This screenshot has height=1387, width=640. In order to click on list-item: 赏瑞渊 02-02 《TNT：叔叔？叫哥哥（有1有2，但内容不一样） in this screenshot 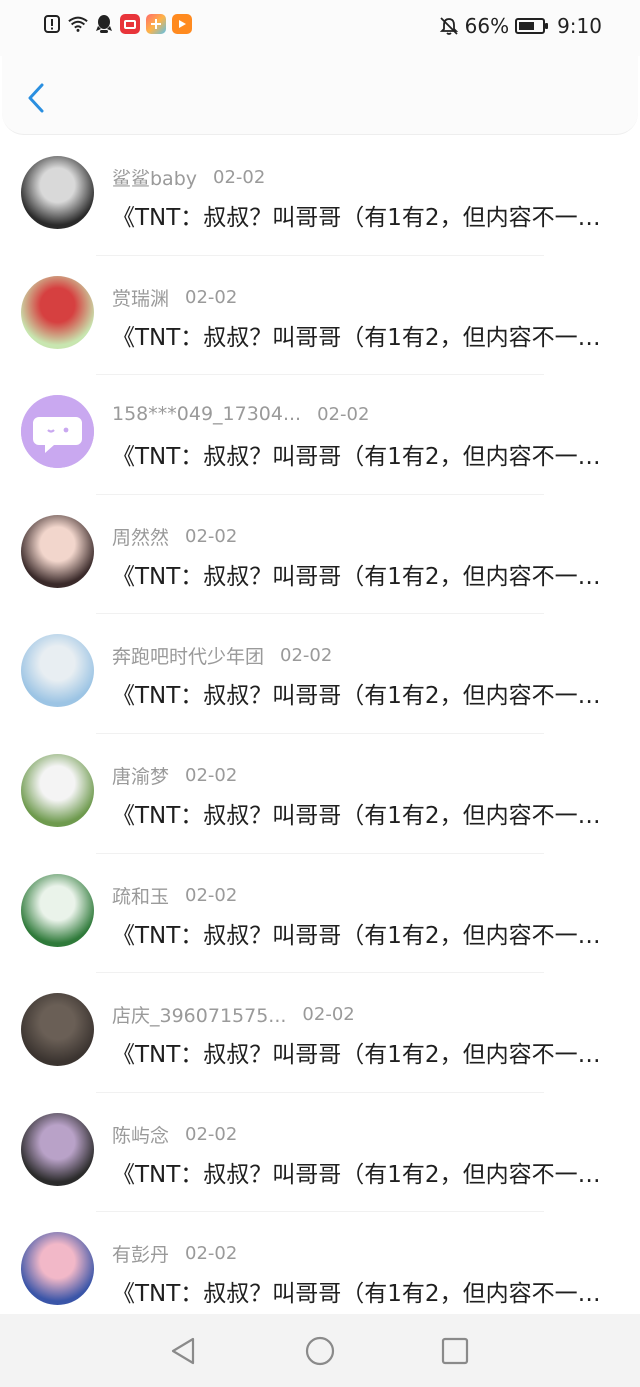, I will do `click(320, 316)`.